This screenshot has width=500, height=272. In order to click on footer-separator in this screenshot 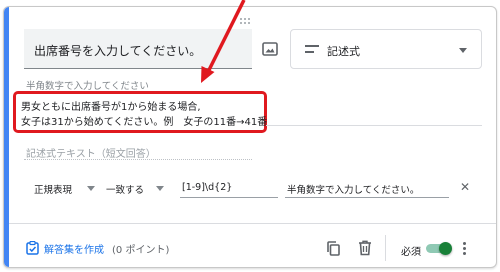, I will do `click(385, 248)`.